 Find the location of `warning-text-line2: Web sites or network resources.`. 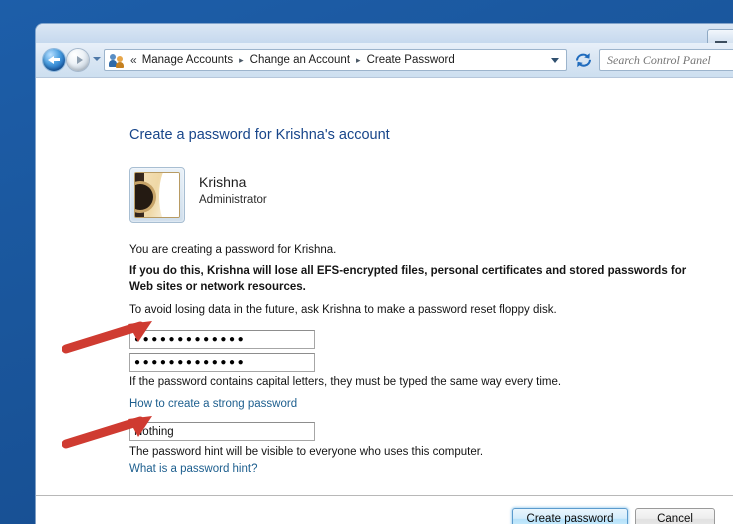

warning-text-line2: Web sites or network resources. is located at coordinates (217, 287).